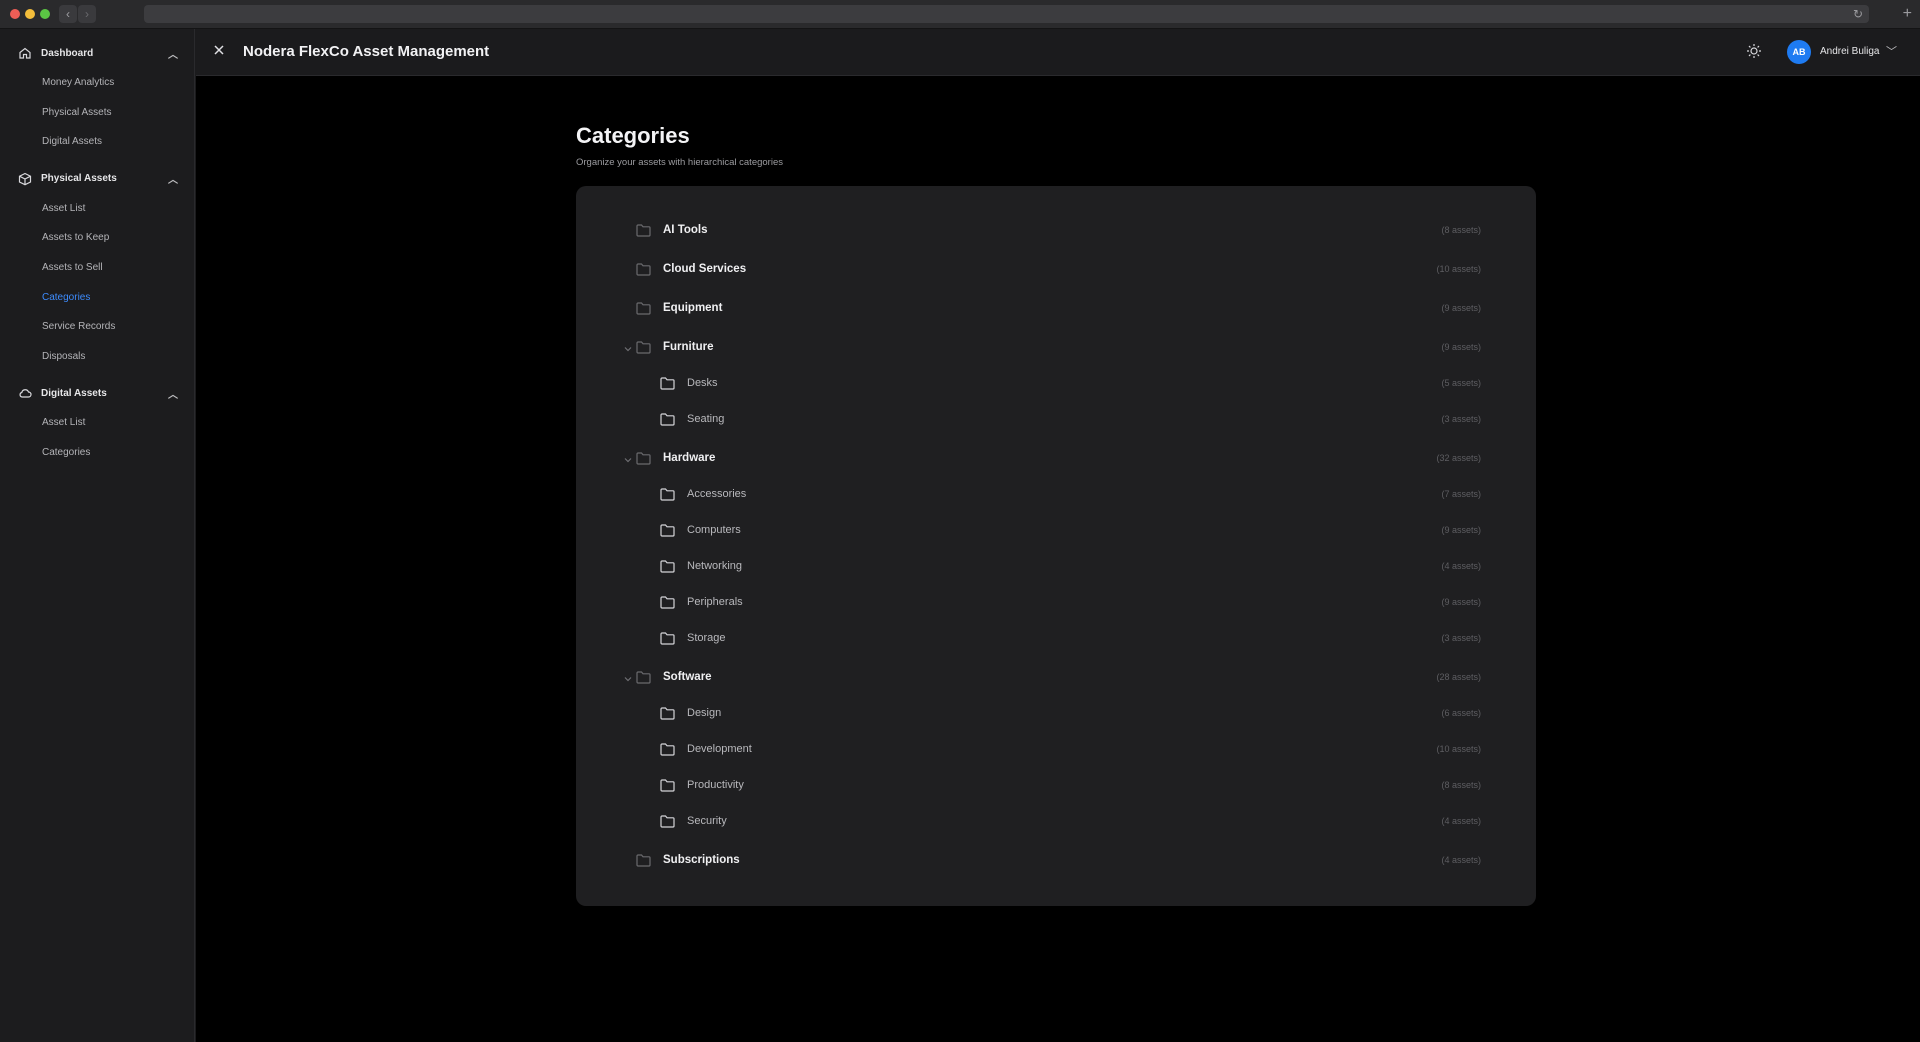 This screenshot has height=1042, width=1920. Describe the element at coordinates (25, 53) in the screenshot. I see `home-icon` at that location.